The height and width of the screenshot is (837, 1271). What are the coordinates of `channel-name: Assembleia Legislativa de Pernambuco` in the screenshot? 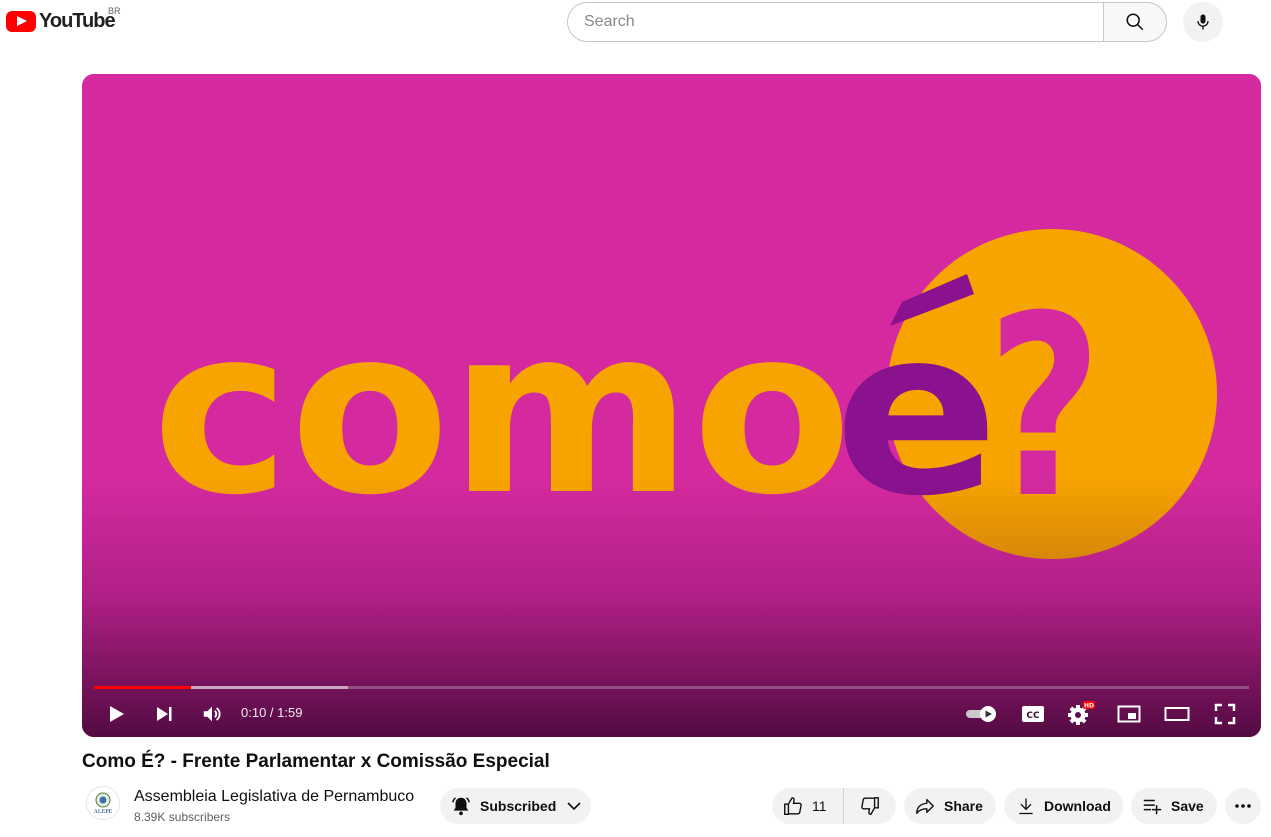 It's located at (274, 797).